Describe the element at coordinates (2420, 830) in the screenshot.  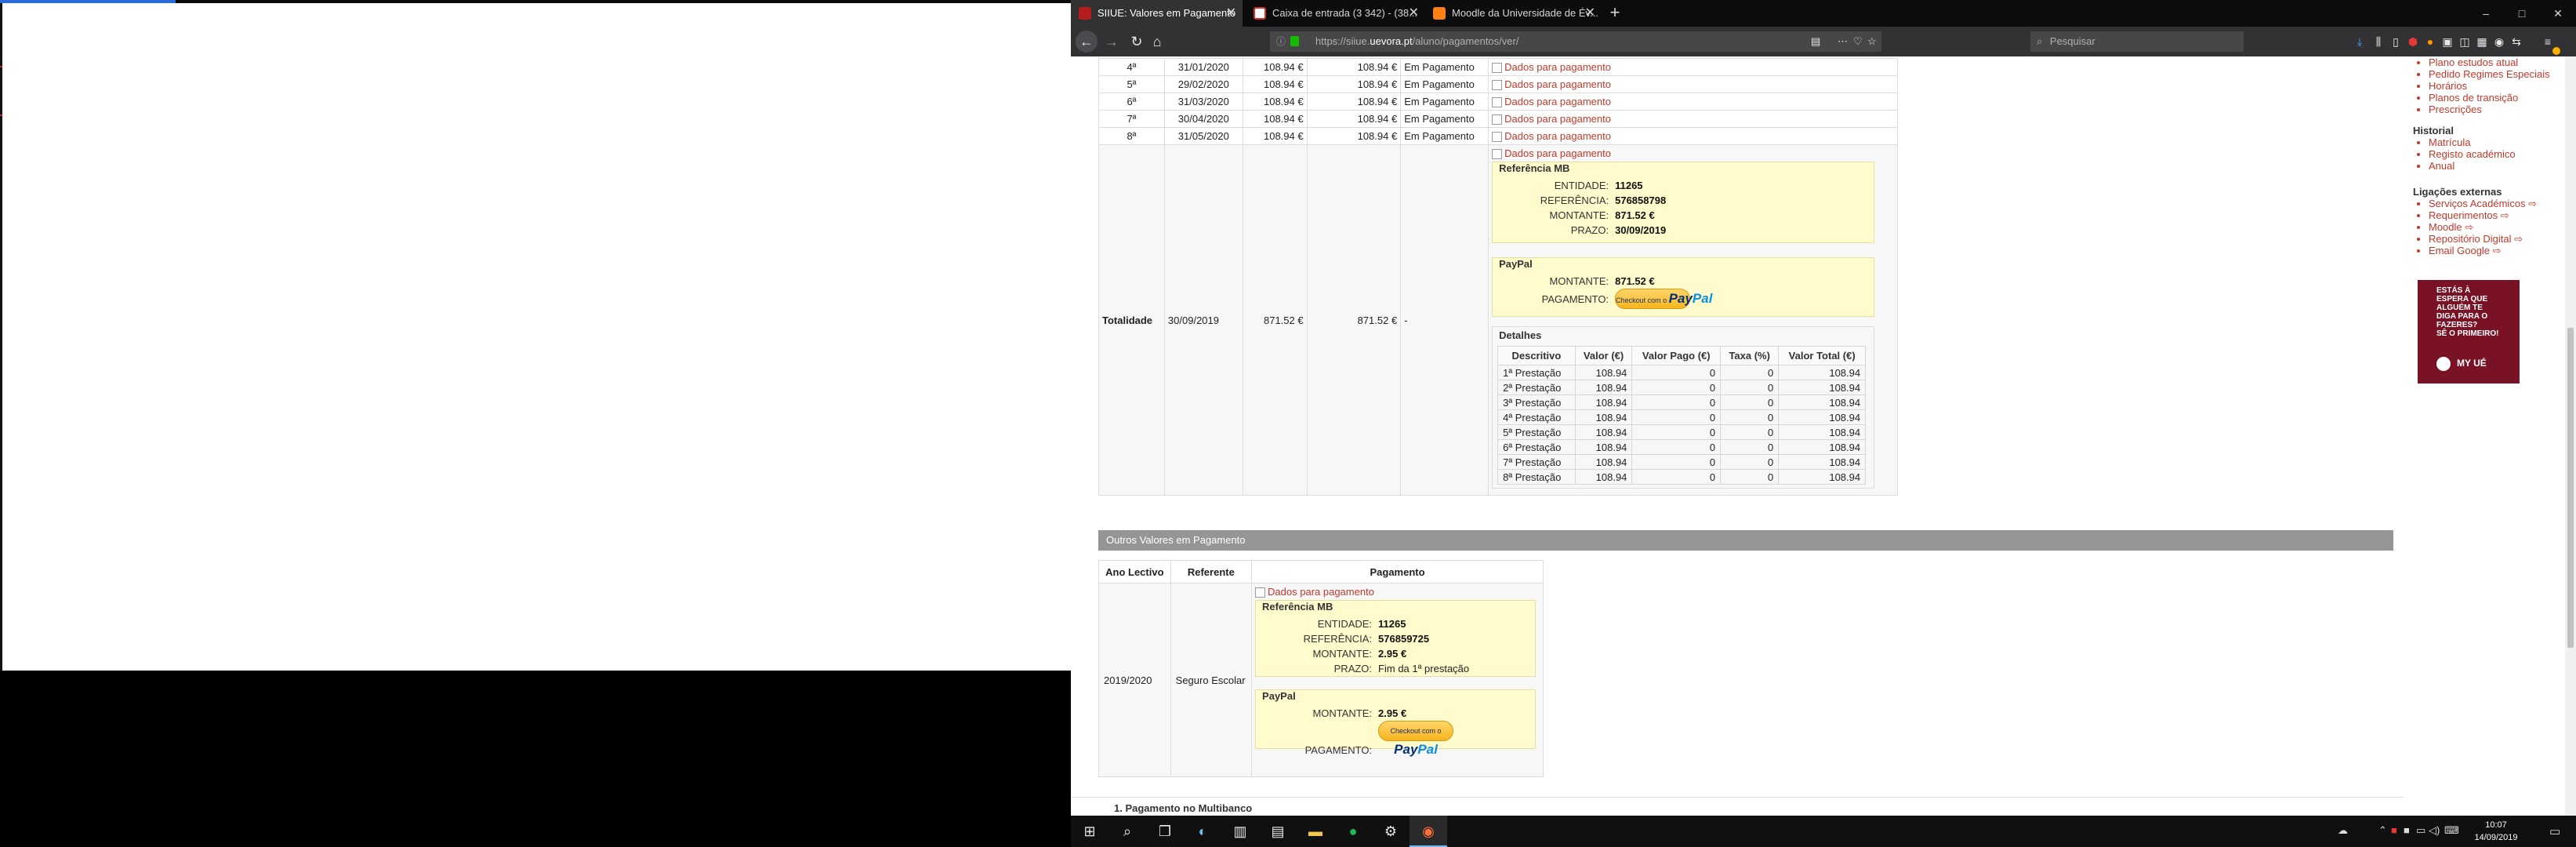
I see `network-icon: ▭` at that location.